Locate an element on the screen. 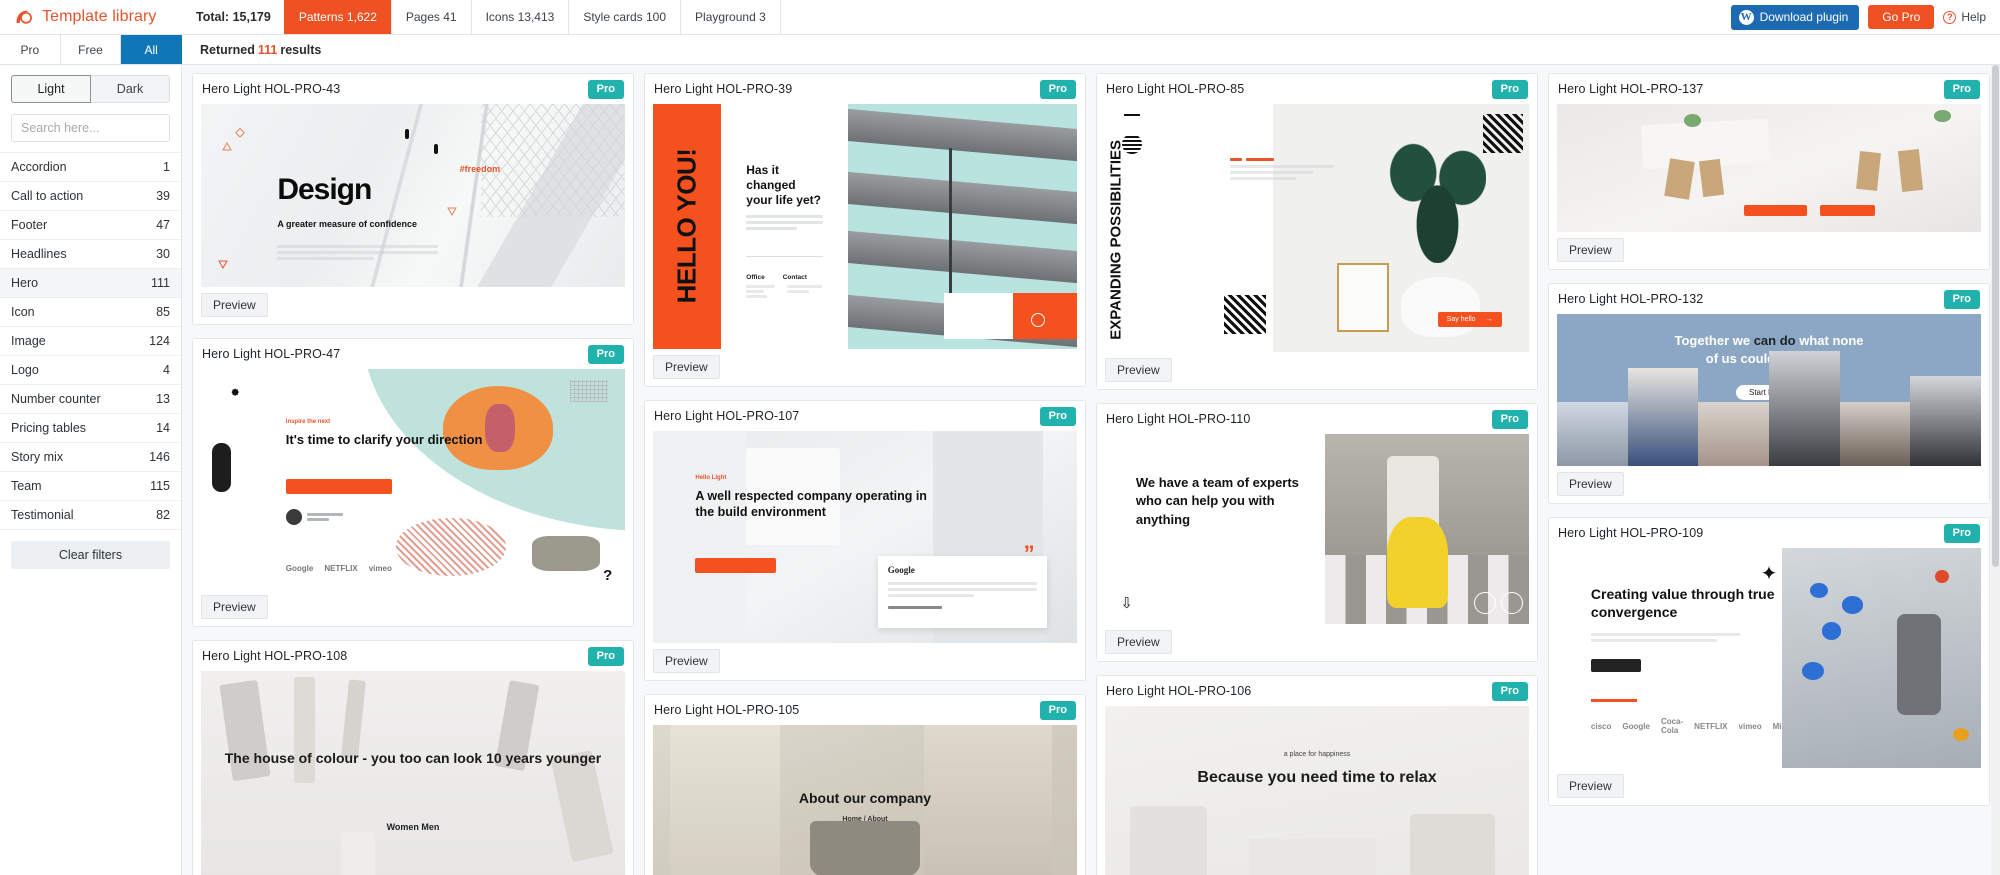  category-count: 39 is located at coordinates (163, 196).